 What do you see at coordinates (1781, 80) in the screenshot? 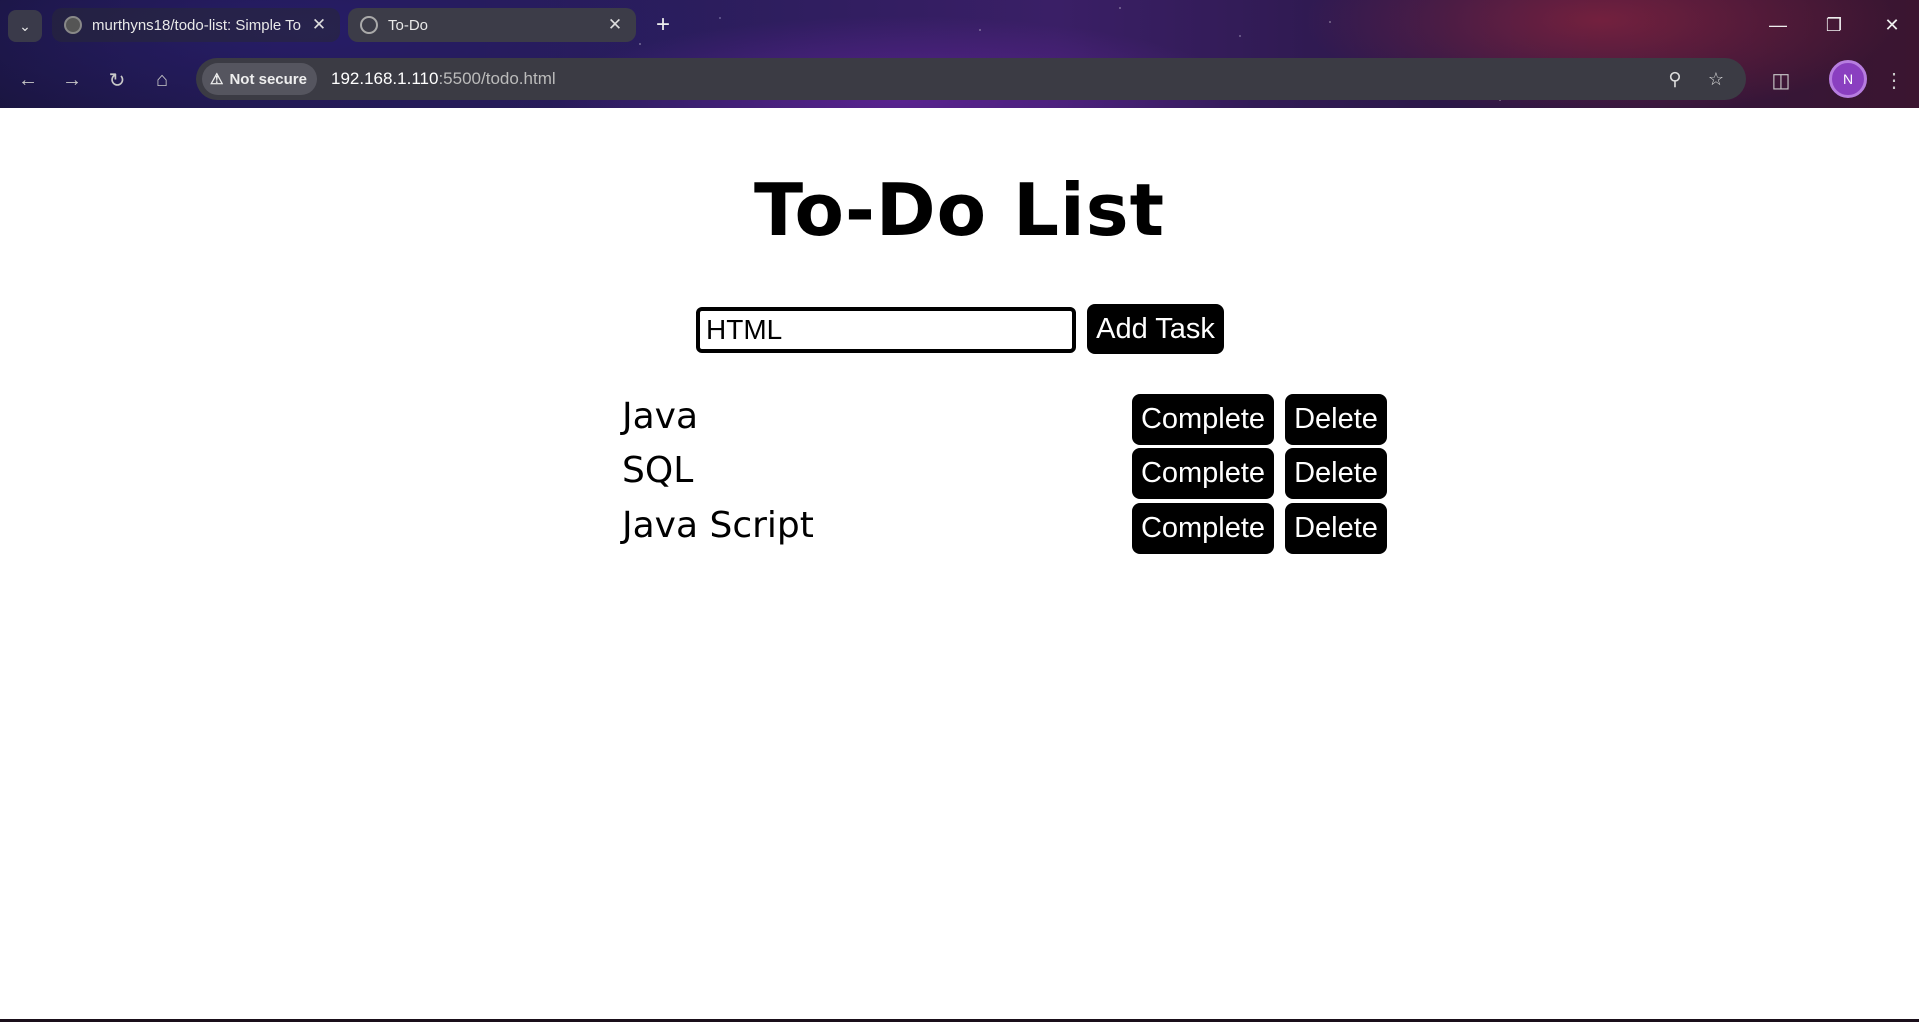
I see `extensions-icon: ◫` at bounding box center [1781, 80].